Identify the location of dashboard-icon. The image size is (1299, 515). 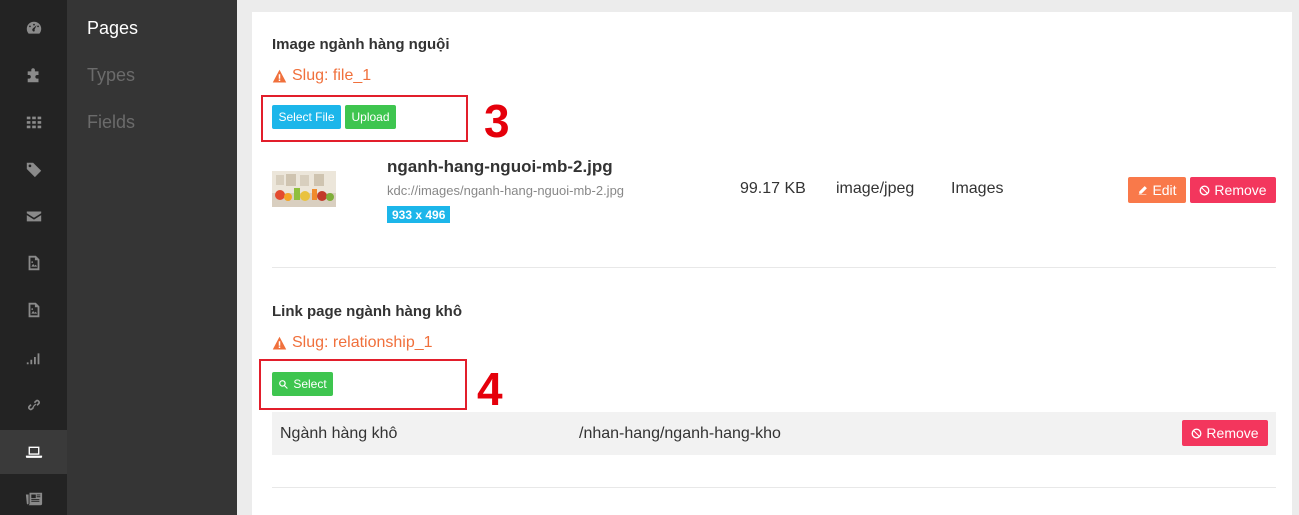
(33, 28).